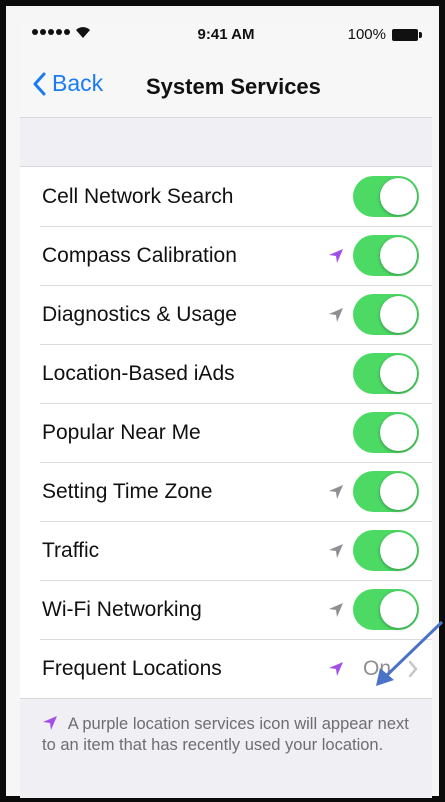 The width and height of the screenshot is (445, 802). Describe the element at coordinates (121, 432) in the screenshot. I see `row-label: Popular Near Me` at that location.